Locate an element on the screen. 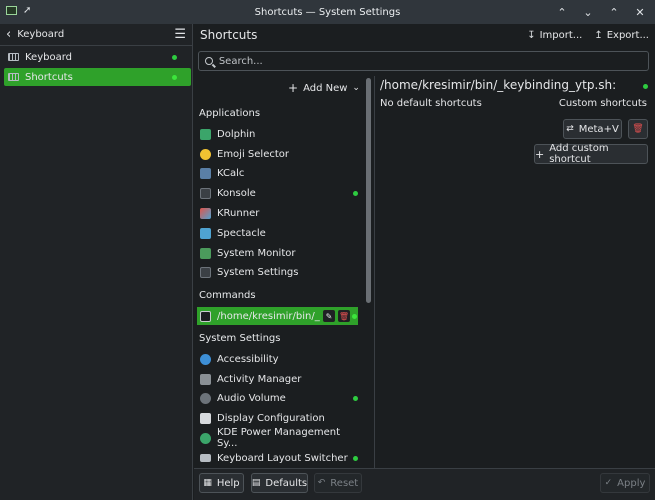  delete-icon: 🗑 is located at coordinates (344, 316).